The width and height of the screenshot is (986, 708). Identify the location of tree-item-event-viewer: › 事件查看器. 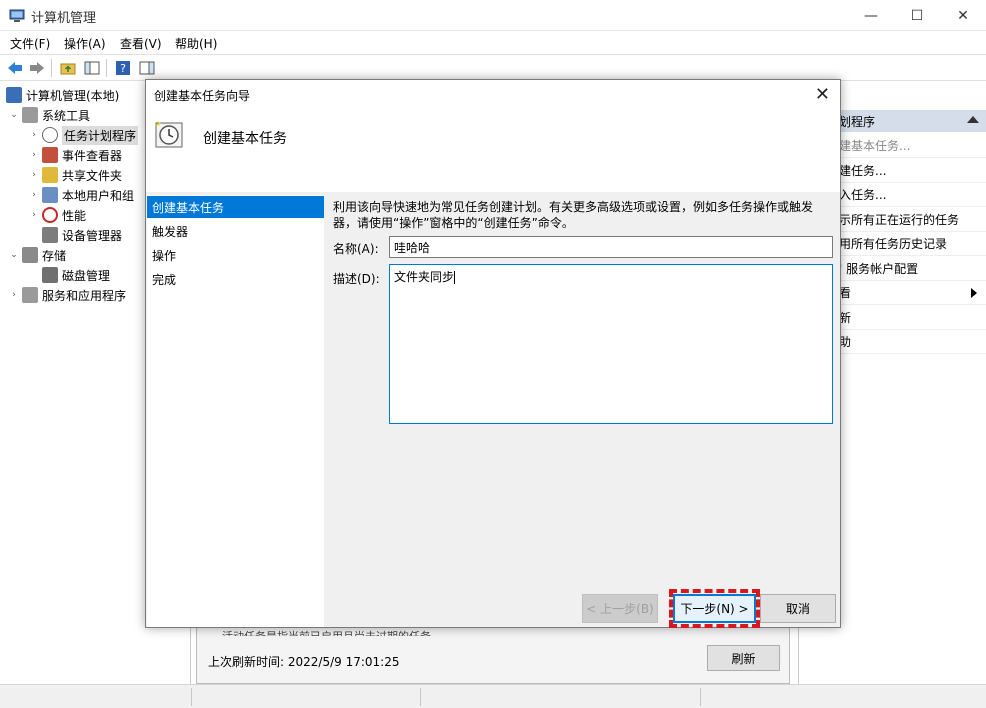
(75, 155).